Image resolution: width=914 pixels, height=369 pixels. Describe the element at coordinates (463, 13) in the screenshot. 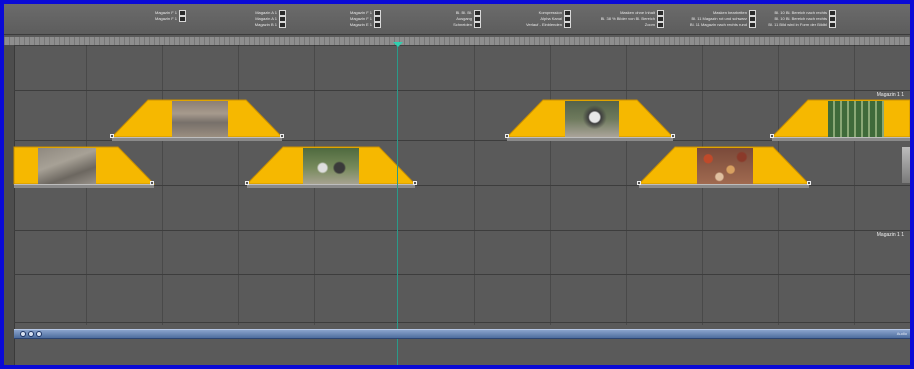

I see `effect-label: Bl. Bl. Bl.` at that location.